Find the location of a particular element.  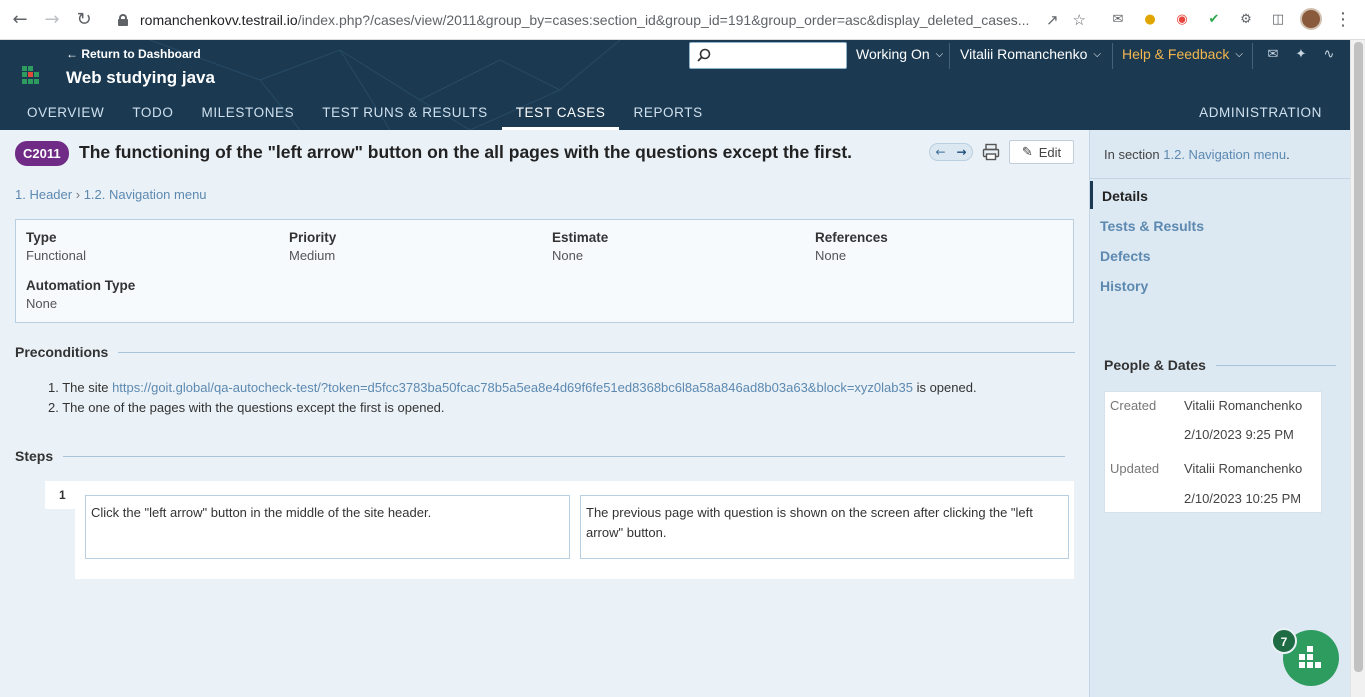

people-dates-header: People & Dates is located at coordinates (1220, 365).